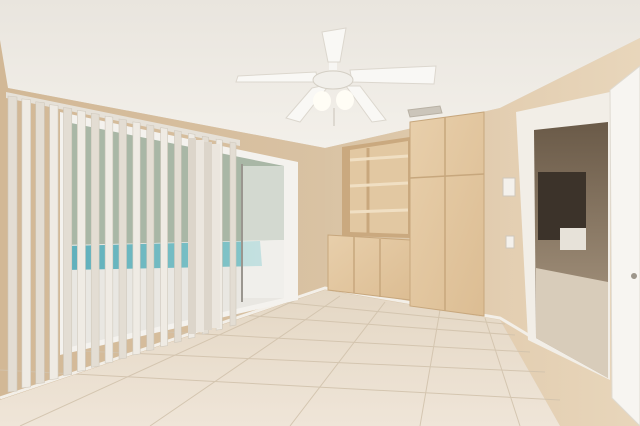 This screenshot has height=426, width=640. I want to click on fan-light-right, so click(345, 100).